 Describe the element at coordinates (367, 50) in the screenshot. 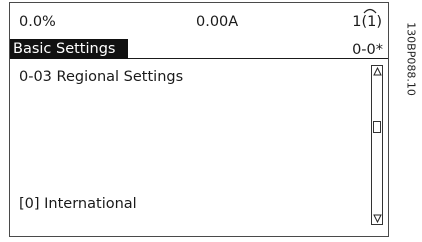

I see `menu-code: 0-0*` at that location.